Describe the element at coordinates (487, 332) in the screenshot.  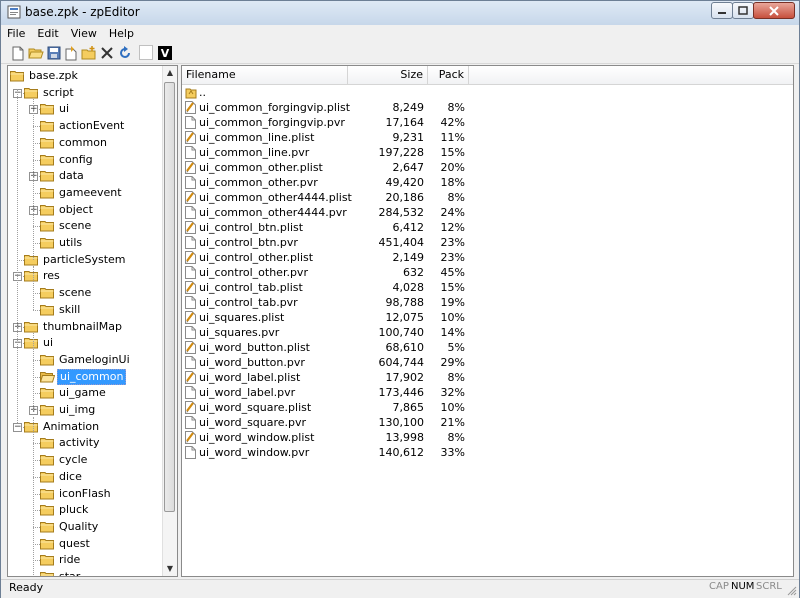
I see `file-row: ui_squares.pvr 100,740 14%` at that location.